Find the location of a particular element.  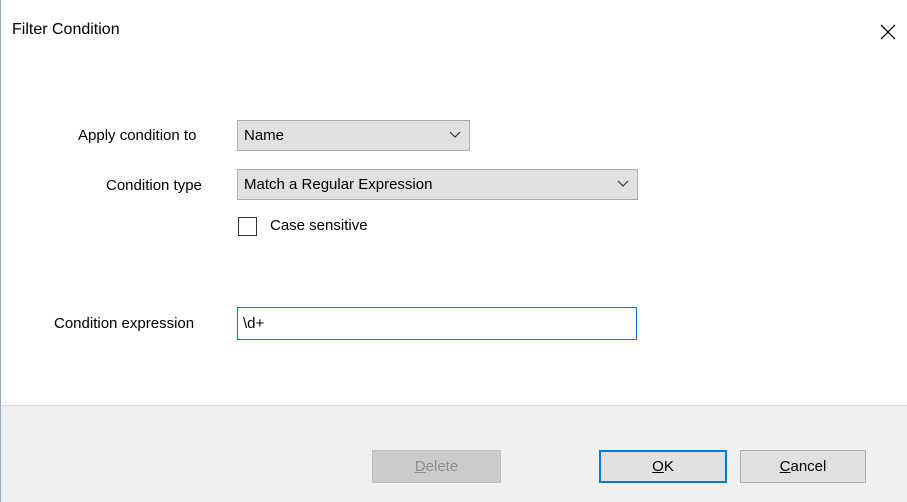

condition-type-value: Match a Regular Expression is located at coordinates (338, 184).